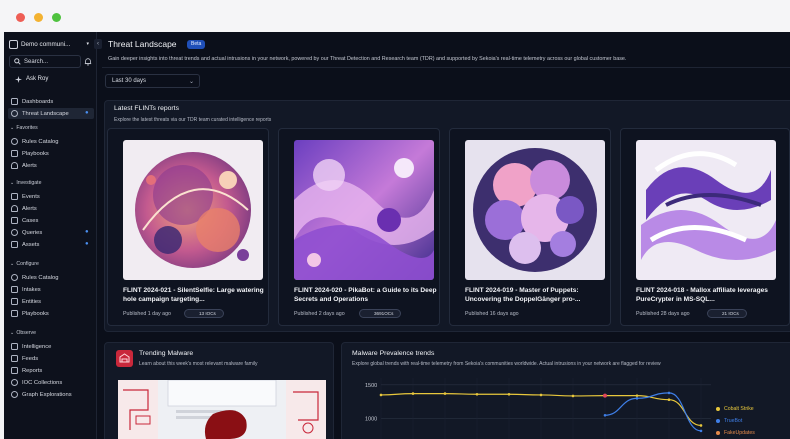  I want to click on sidebar-item-rules-catalog-2: Rules Catalog, so click(51, 277).